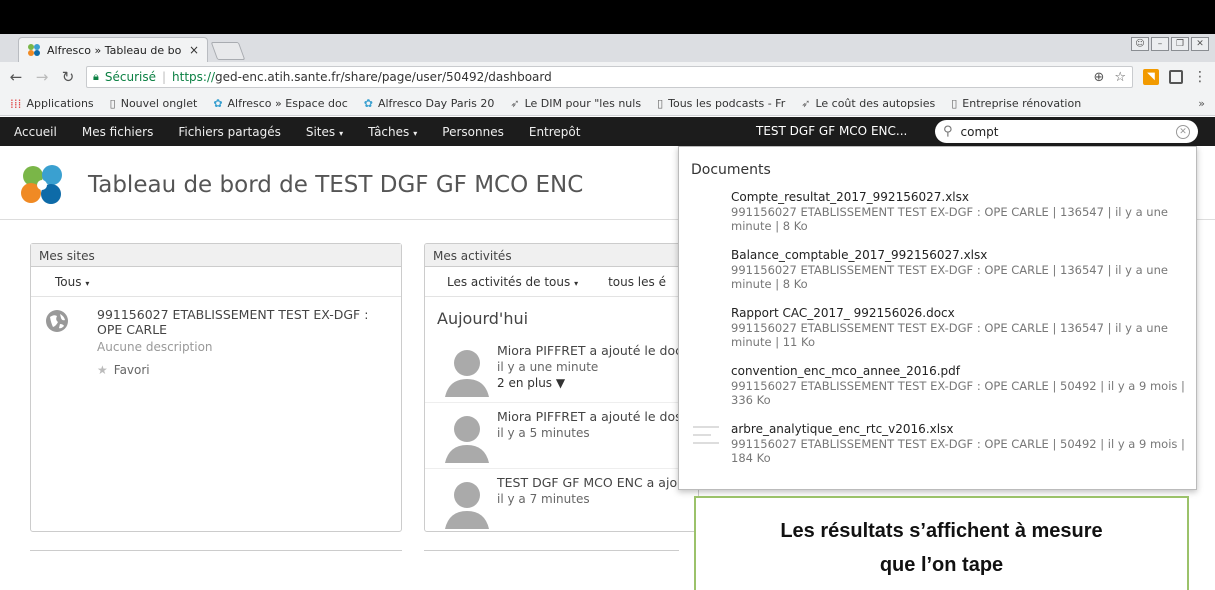 This screenshot has width=1215, height=590. Describe the element at coordinates (1180, 44) in the screenshot. I see `maximize-icon: ❐` at that location.